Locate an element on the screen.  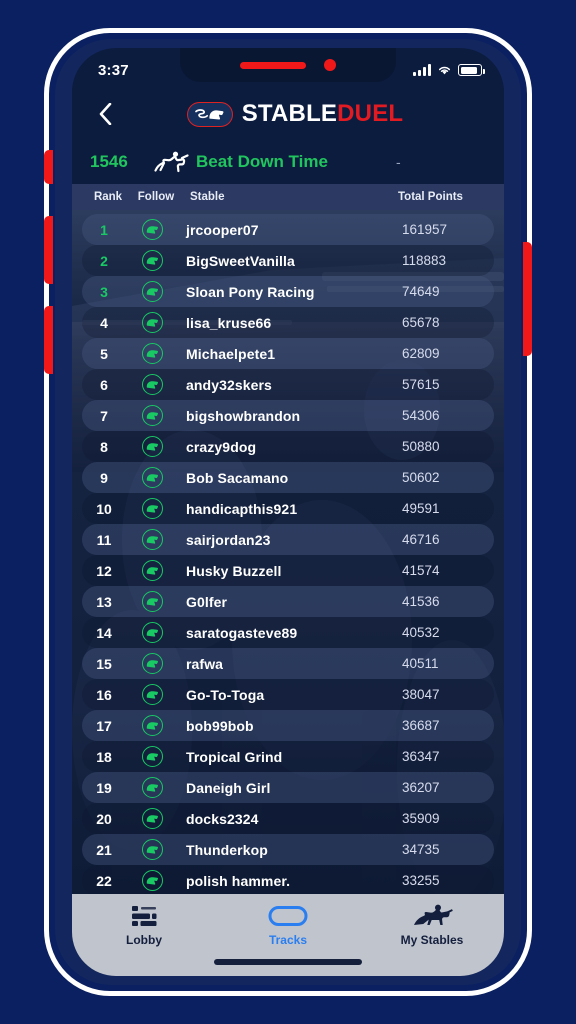
row-total-points: 38047 is located at coordinates (421, 694).